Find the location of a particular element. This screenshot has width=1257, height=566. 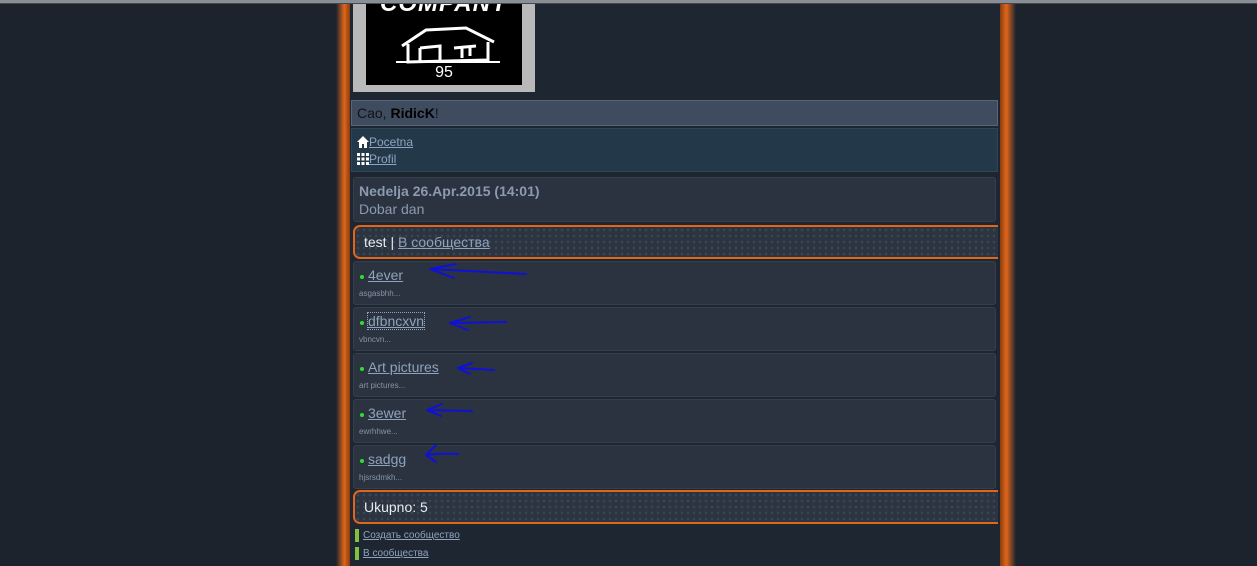

site-logo: COMPANY 95 is located at coordinates (444, 48).